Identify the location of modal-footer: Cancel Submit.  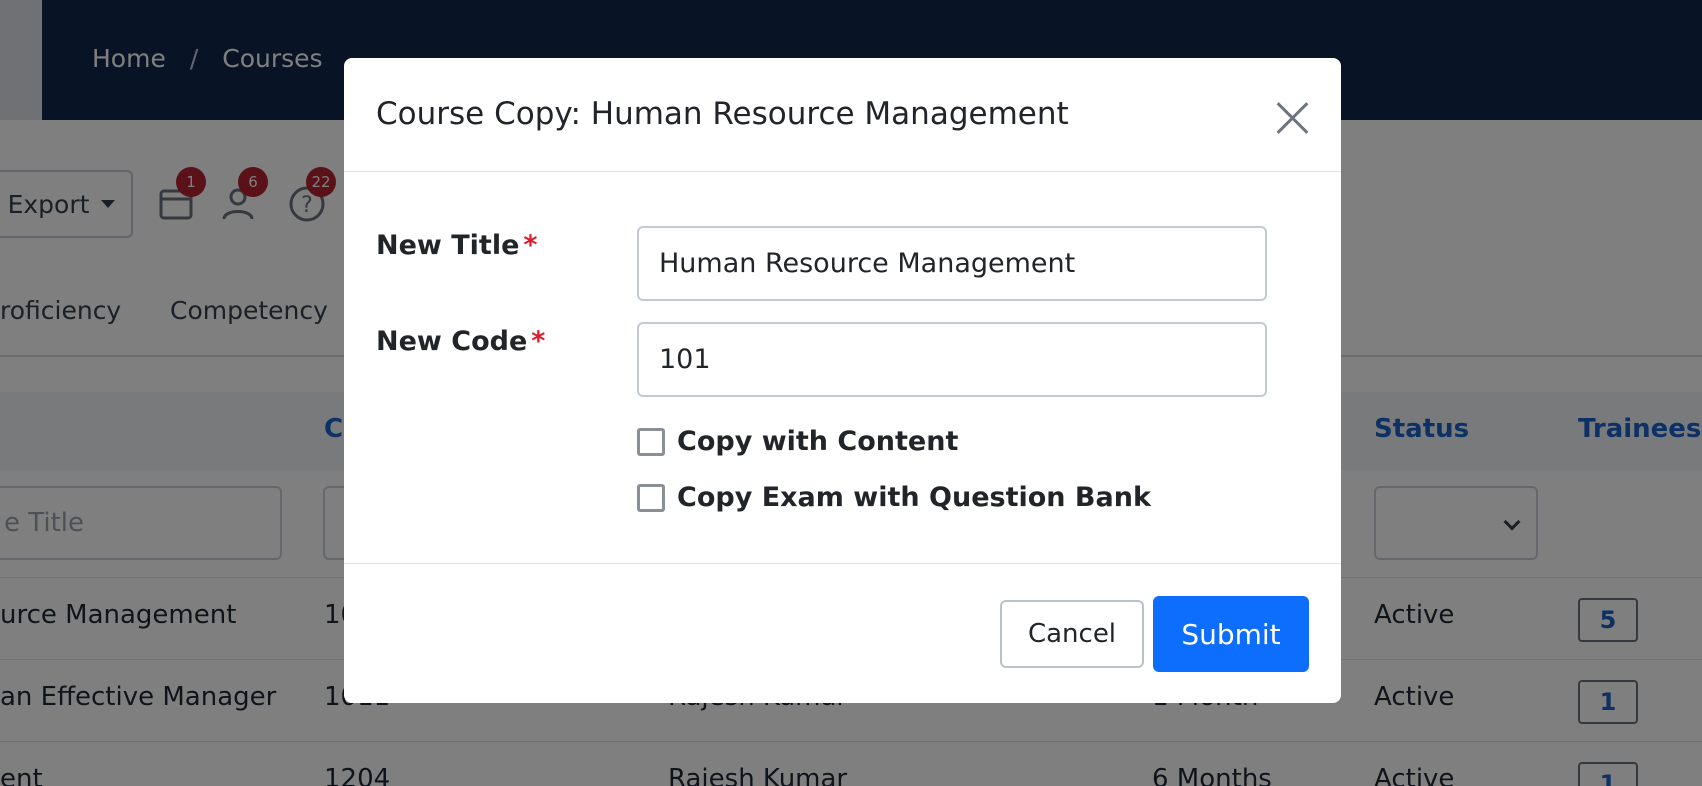
(842, 633).